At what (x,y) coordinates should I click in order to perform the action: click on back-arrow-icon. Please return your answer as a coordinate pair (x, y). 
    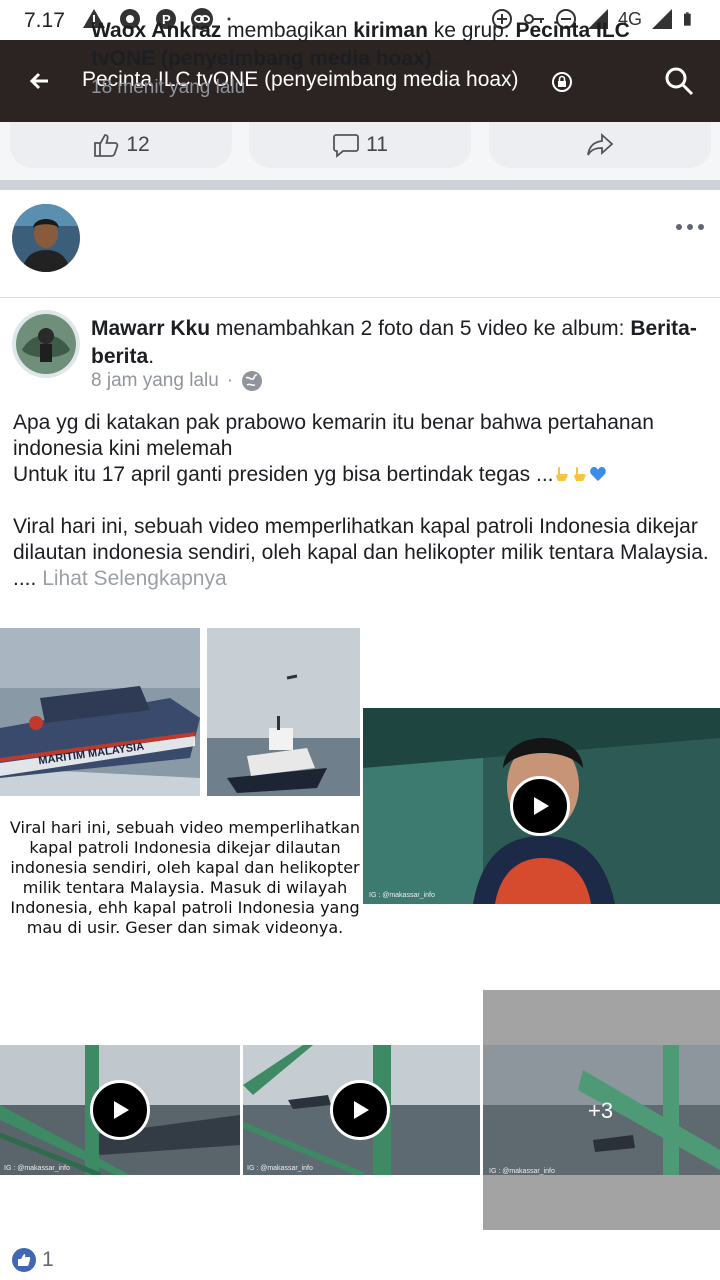
    Looking at the image, I should click on (39, 81).